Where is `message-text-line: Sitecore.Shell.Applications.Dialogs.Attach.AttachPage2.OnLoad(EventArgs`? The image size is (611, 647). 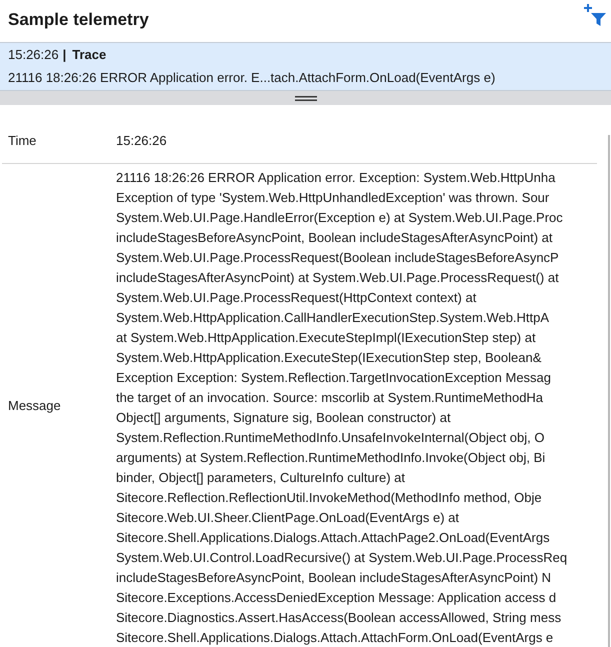 message-text-line: Sitecore.Shell.Applications.Dialogs.Attach.AttachPage2.OnLoad(EventArgs is located at coordinates (333, 538).